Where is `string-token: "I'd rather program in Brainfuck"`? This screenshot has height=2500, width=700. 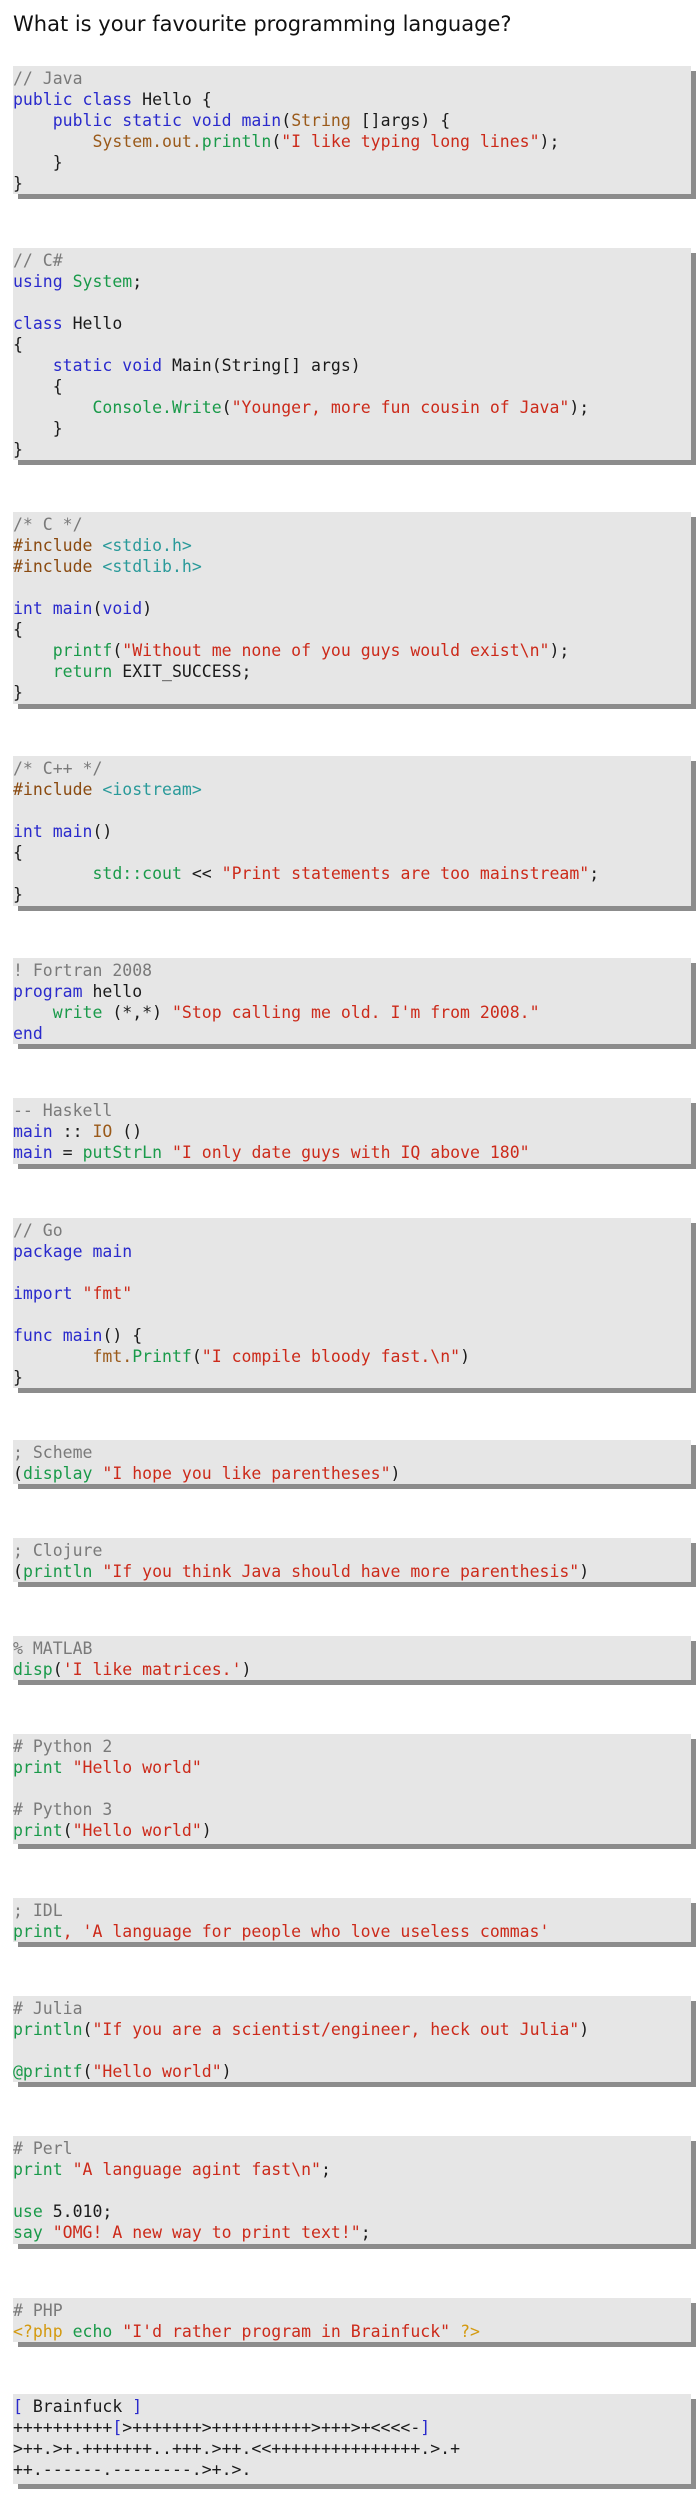
string-token: "I'd rather program in Brainfuck" is located at coordinates (286, 2331).